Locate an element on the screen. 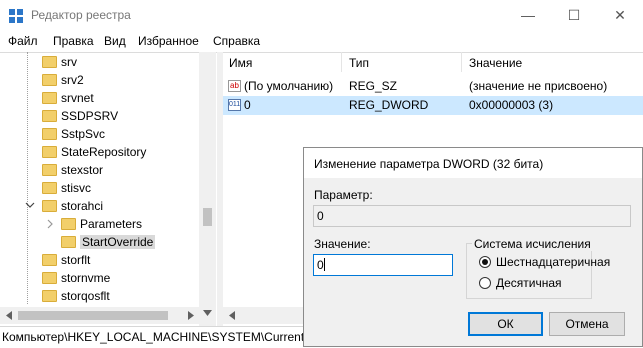 The image size is (643, 348). param-name-field: 0 is located at coordinates (472, 216).